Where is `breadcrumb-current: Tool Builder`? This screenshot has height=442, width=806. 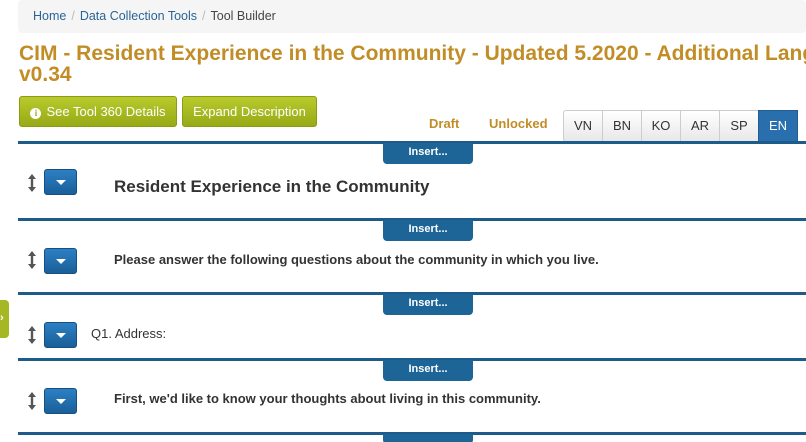
breadcrumb-current: Tool Builder is located at coordinates (243, 16).